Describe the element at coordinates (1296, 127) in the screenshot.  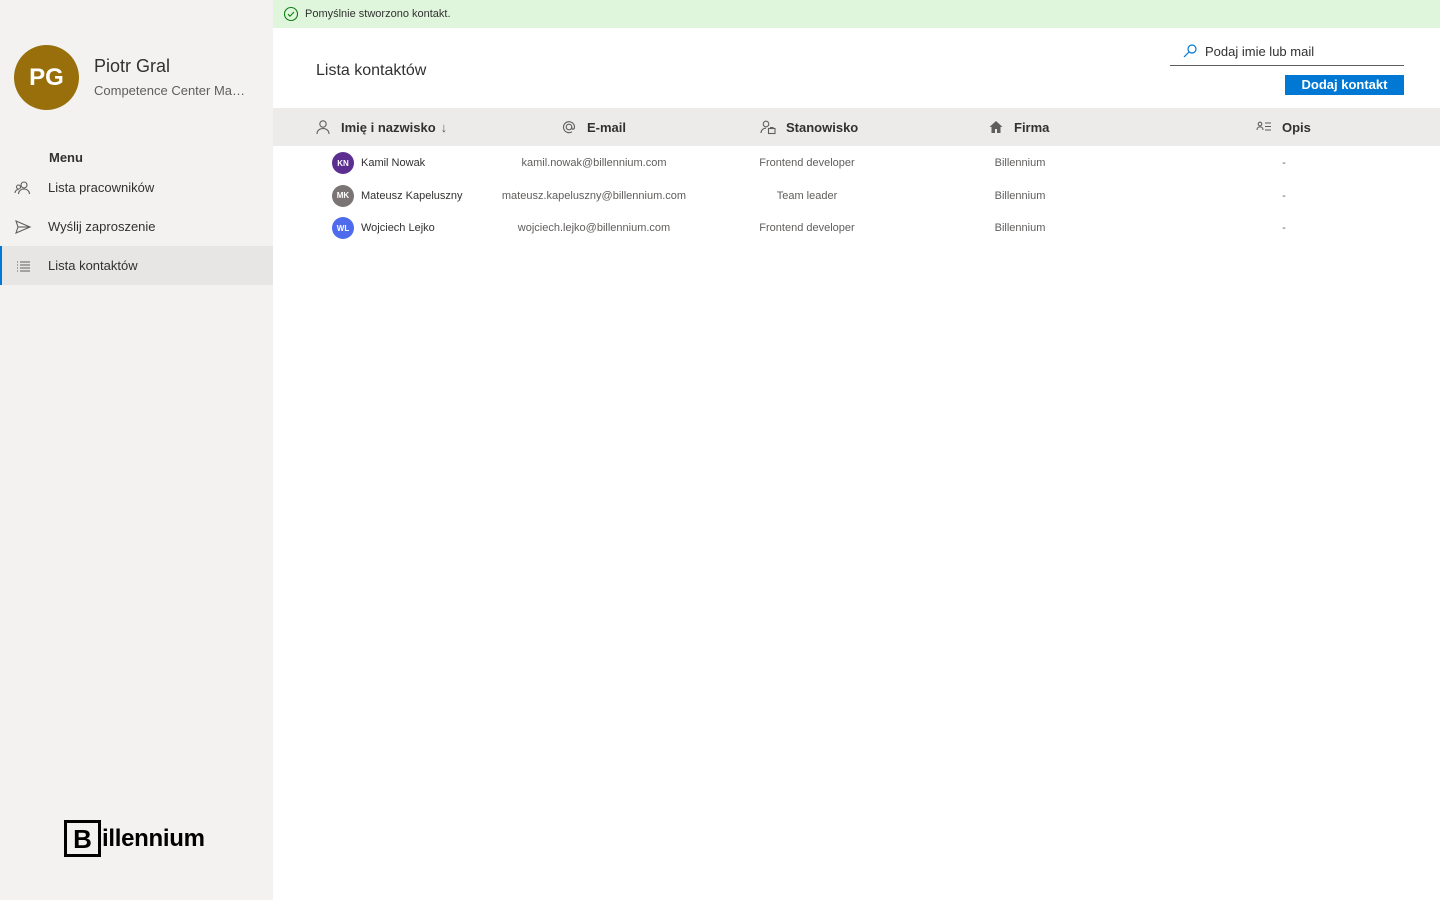
I see `column-label: Opis` at that location.